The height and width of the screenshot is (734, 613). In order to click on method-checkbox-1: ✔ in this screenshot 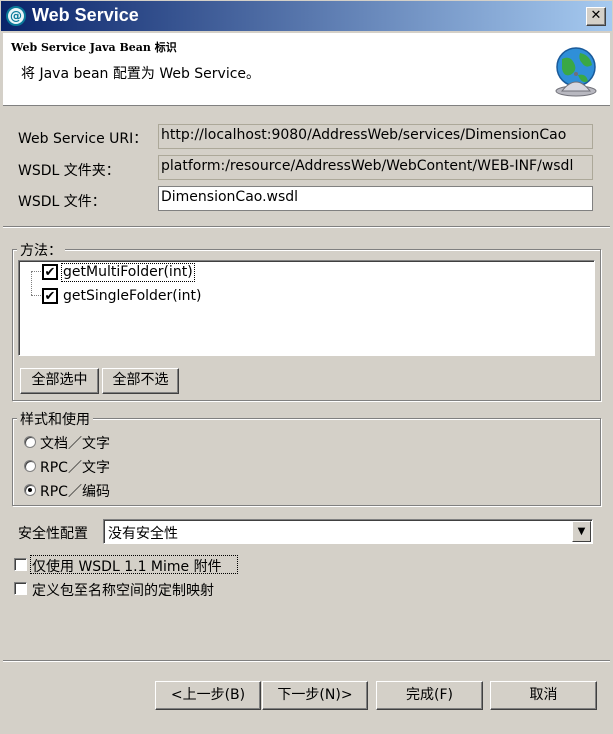, I will do `click(50, 272)`.